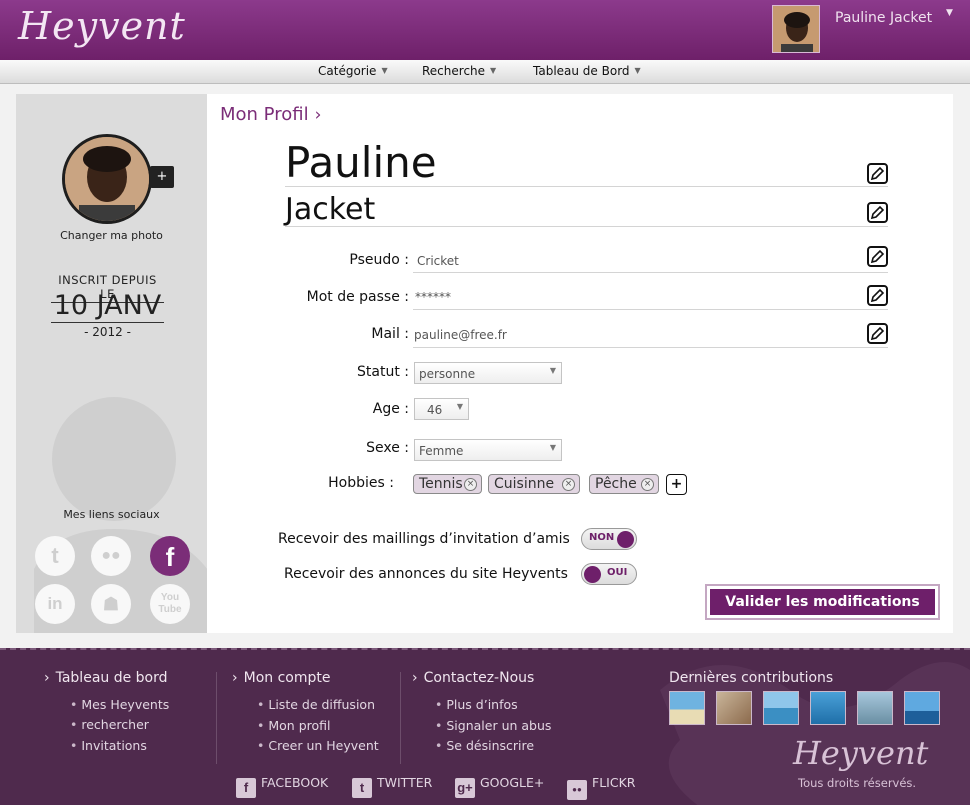 This screenshot has width=970, height=805. What do you see at coordinates (476, 704) in the screenshot?
I see `footer-link: Plus d’infos` at bounding box center [476, 704].